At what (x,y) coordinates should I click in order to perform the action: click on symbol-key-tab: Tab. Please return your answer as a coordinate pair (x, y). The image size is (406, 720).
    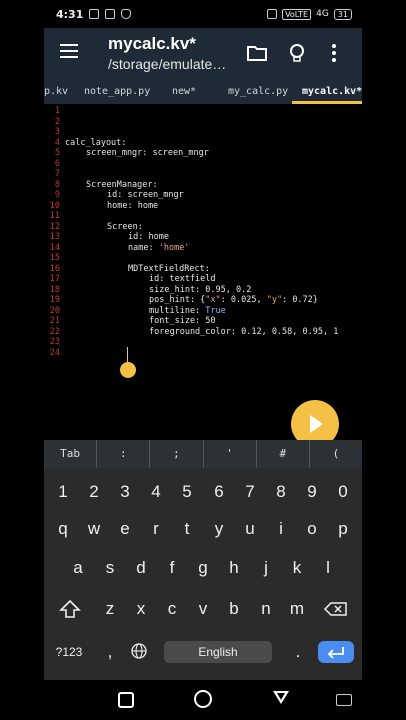
    Looking at the image, I should click on (71, 454).